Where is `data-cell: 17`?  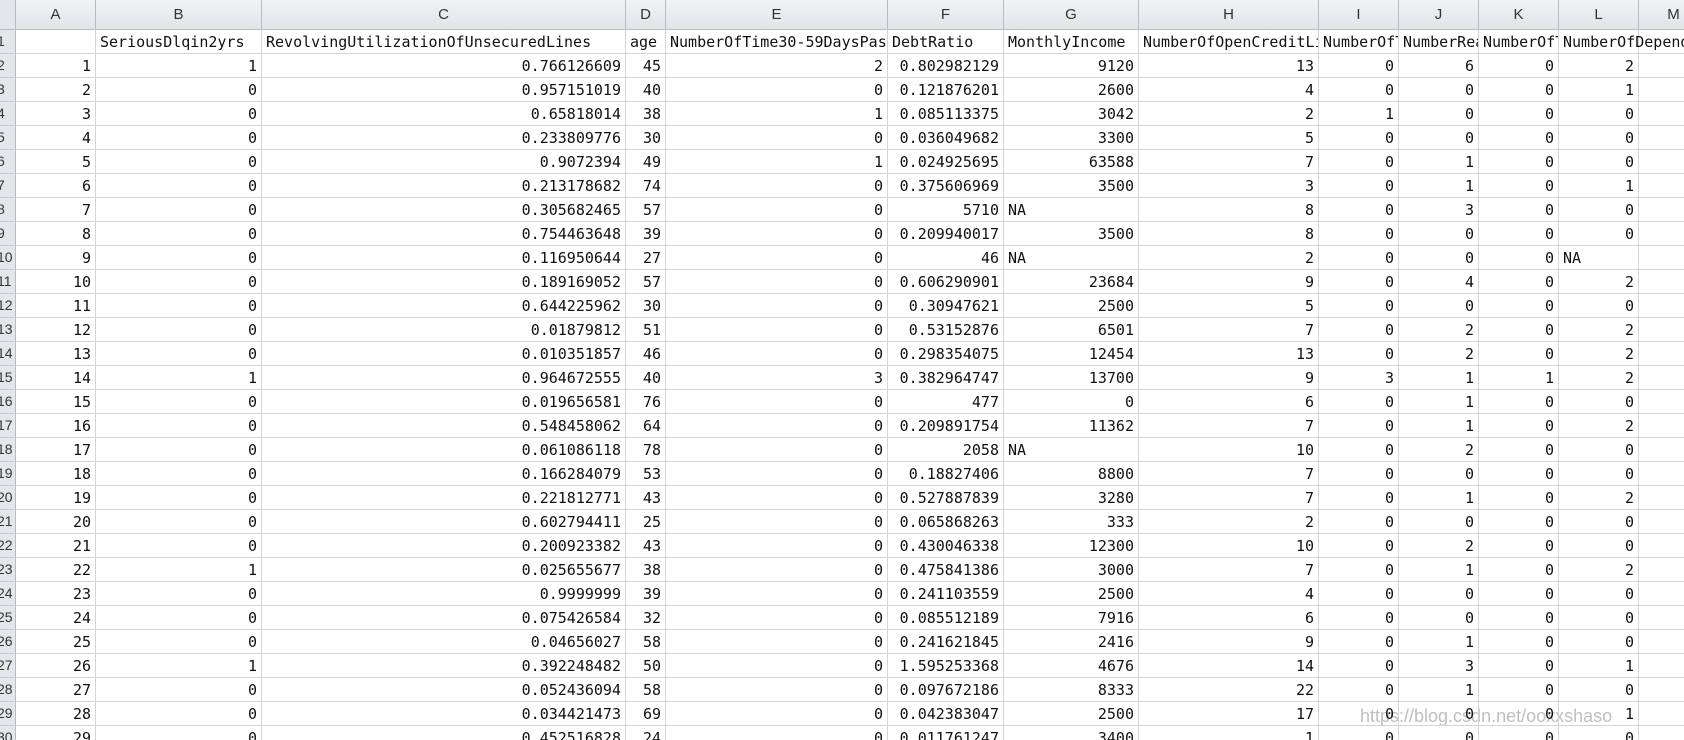 data-cell: 17 is located at coordinates (56, 450).